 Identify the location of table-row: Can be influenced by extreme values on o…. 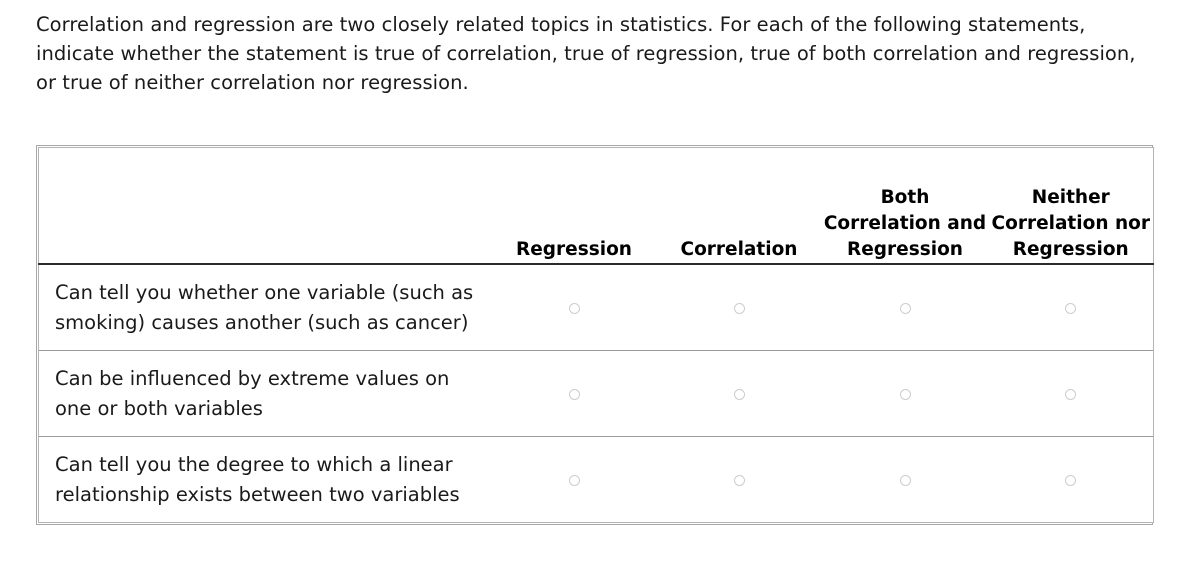
(596, 393).